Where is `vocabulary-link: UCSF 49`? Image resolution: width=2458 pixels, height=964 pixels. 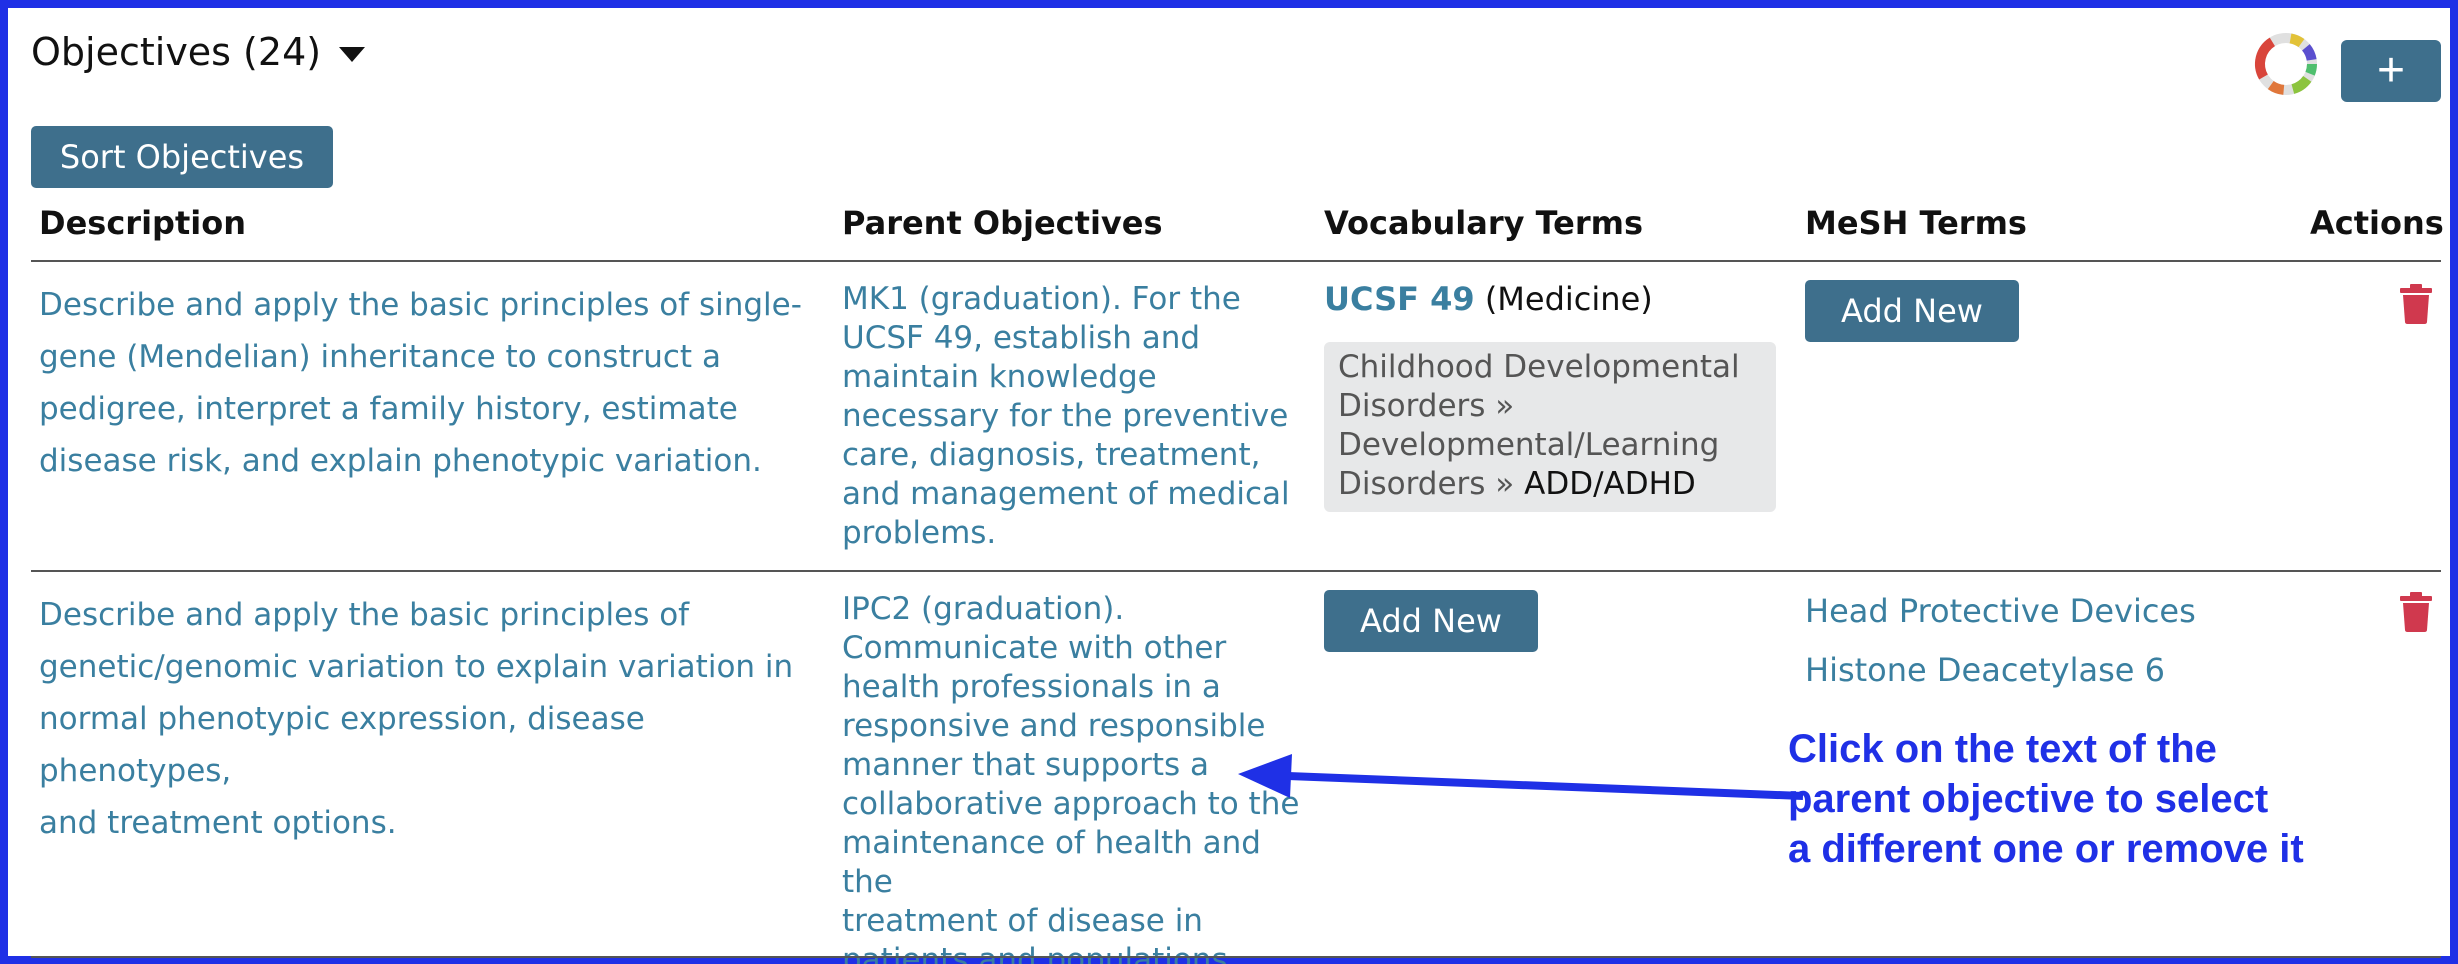 vocabulary-link: UCSF 49 is located at coordinates (1399, 299).